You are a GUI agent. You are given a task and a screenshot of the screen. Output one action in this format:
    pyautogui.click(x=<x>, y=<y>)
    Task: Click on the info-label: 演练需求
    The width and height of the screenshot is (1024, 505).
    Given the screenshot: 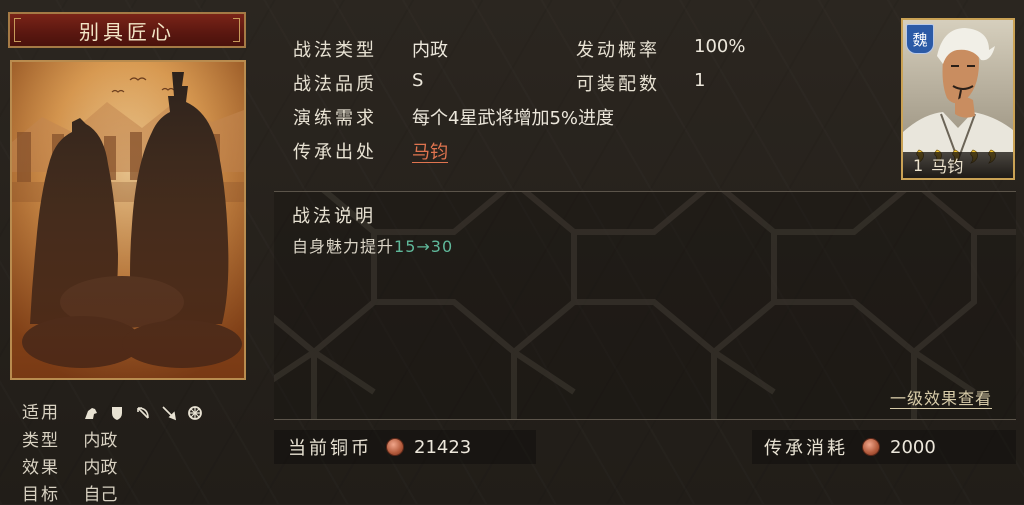 What is the action you would take?
    pyautogui.click(x=335, y=118)
    